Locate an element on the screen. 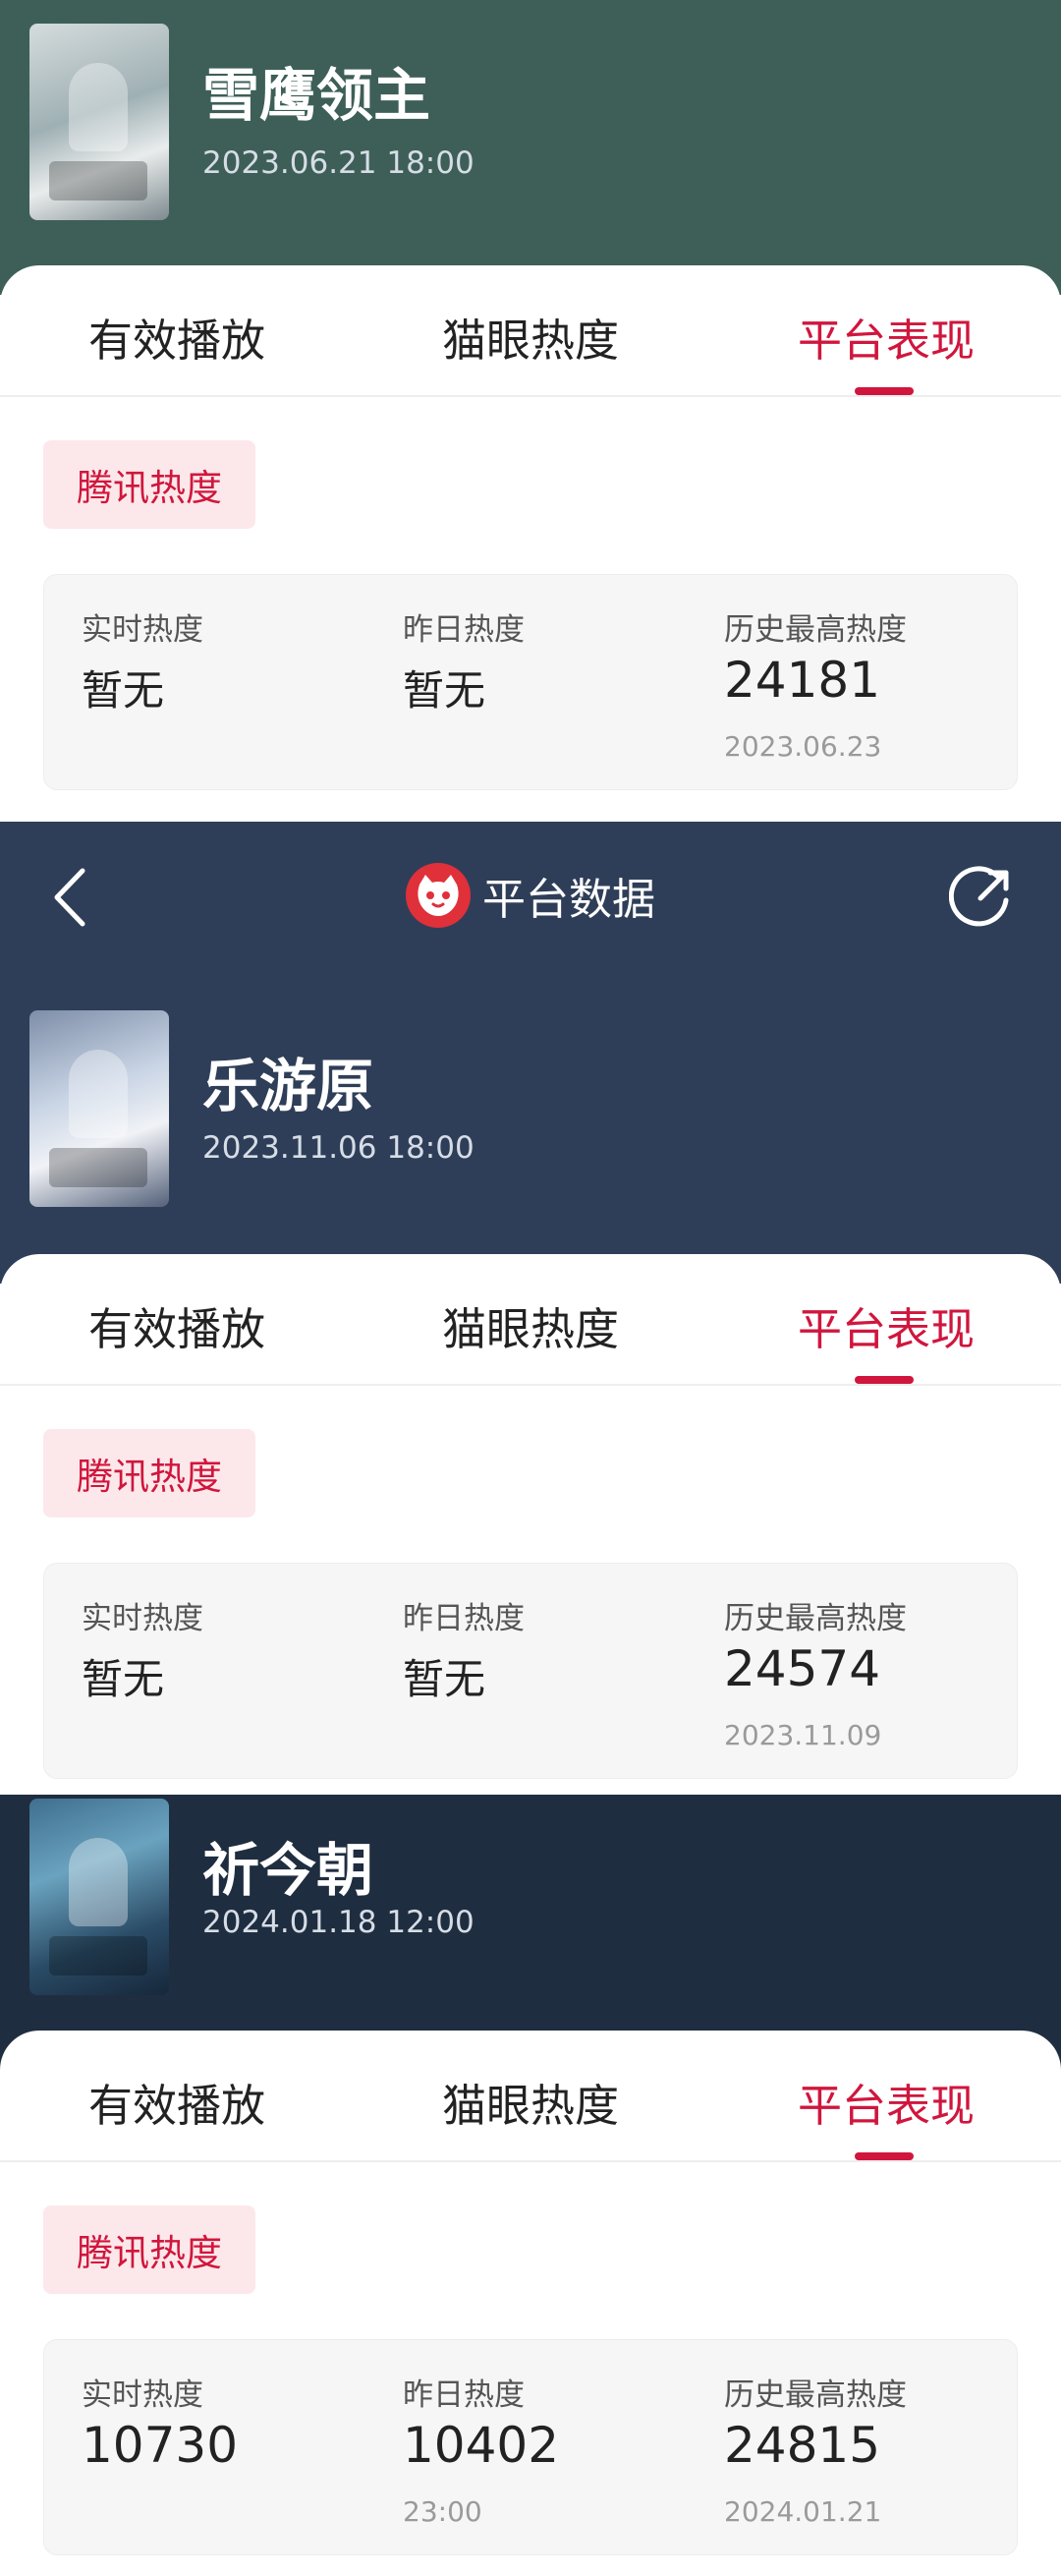 Image resolution: width=1061 pixels, height=2576 pixels. show-title: 雪鹰领主 is located at coordinates (316, 96).